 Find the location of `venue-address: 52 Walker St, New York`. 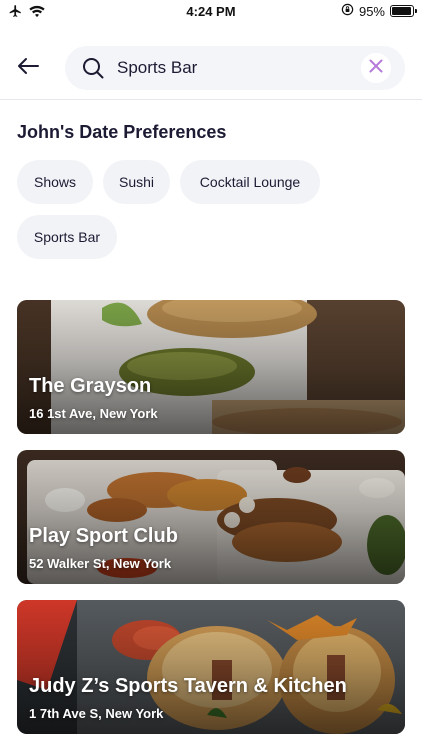

venue-address: 52 Walker St, New York is located at coordinates (100, 563).